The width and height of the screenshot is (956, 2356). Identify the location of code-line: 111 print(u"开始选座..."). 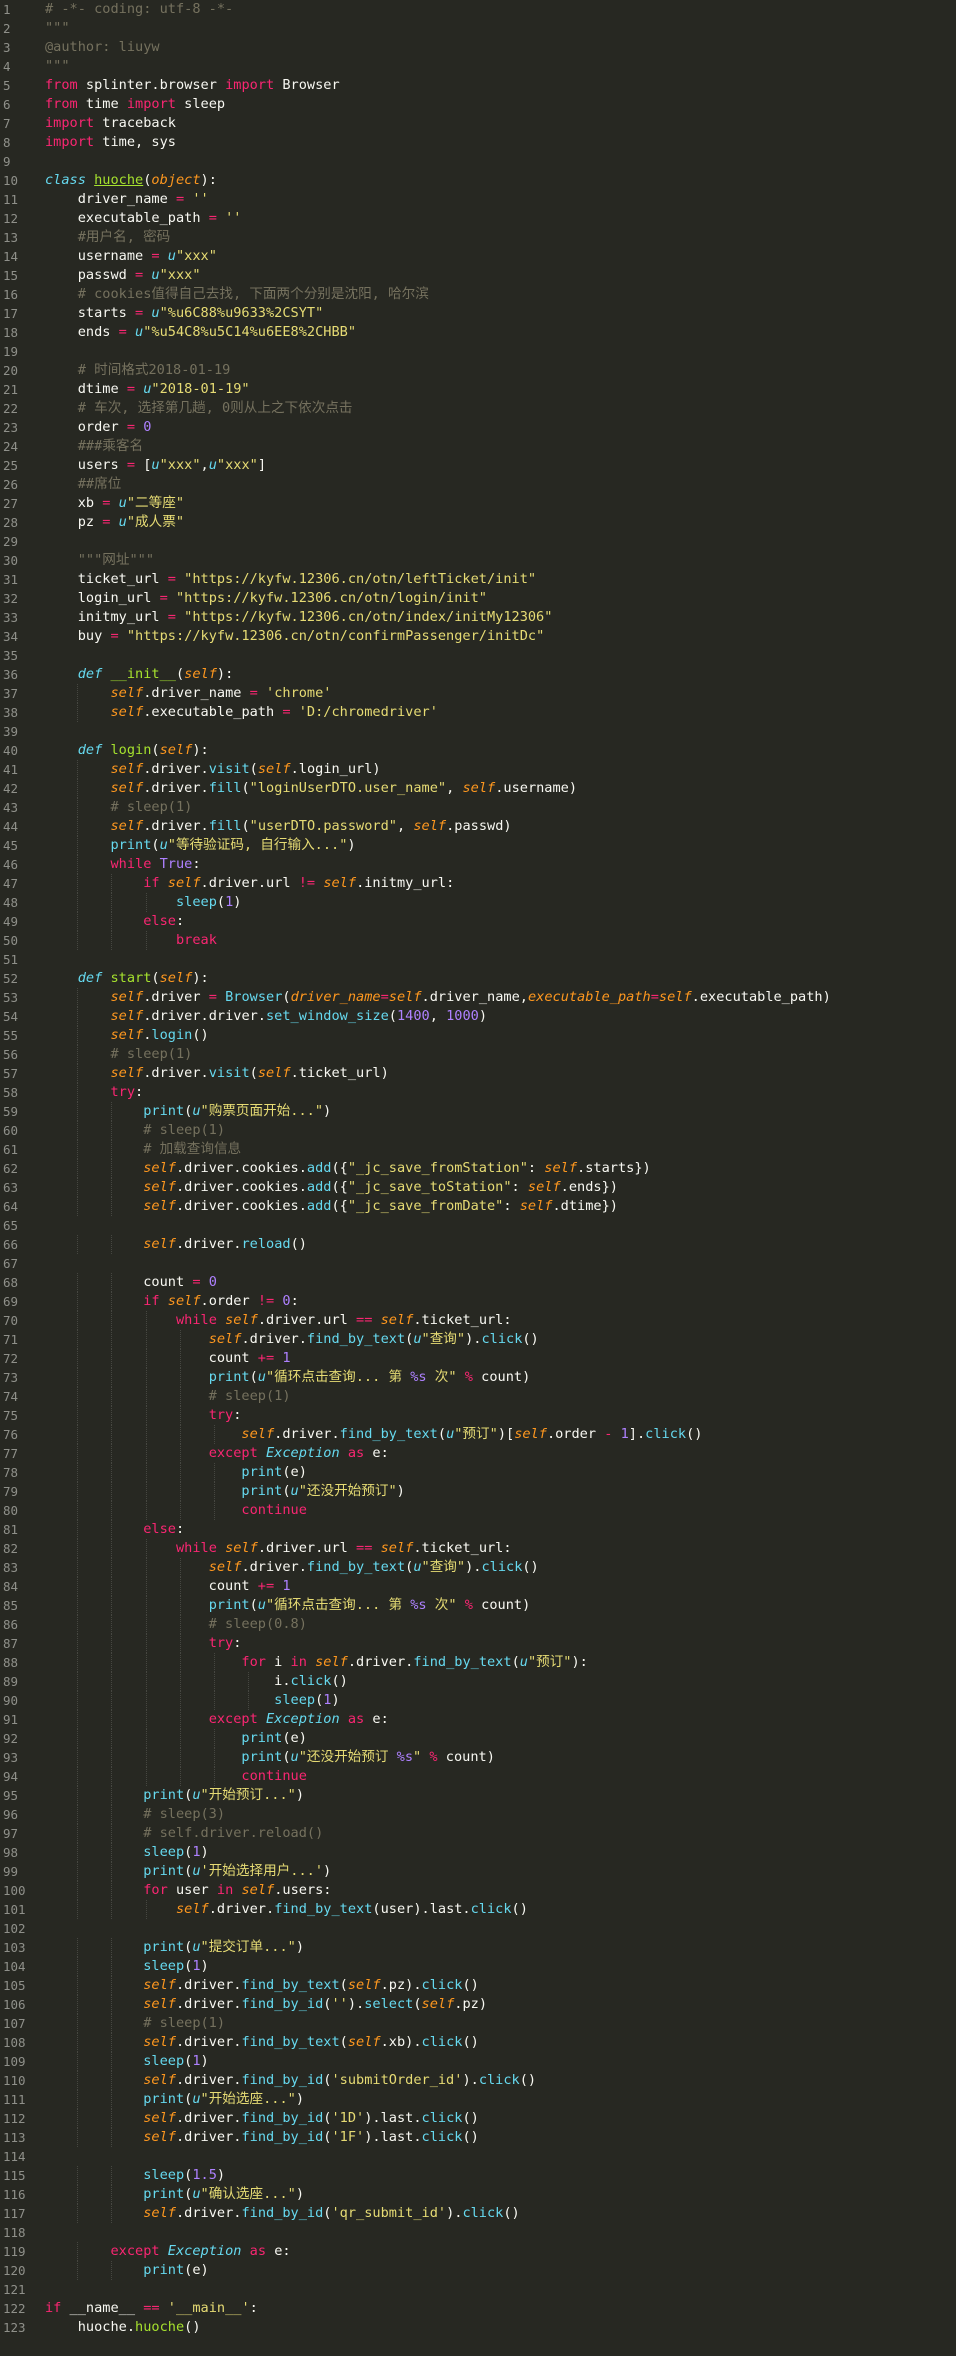
(478, 2099).